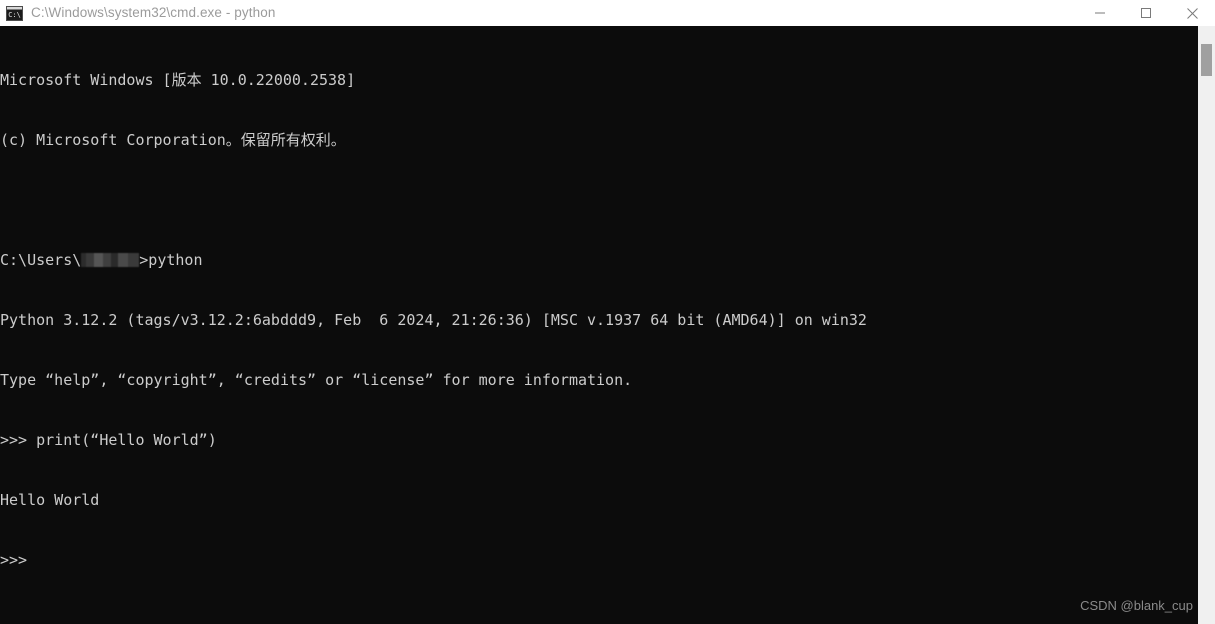 The width and height of the screenshot is (1215, 624). I want to click on console-line: Hello World, so click(50, 500).